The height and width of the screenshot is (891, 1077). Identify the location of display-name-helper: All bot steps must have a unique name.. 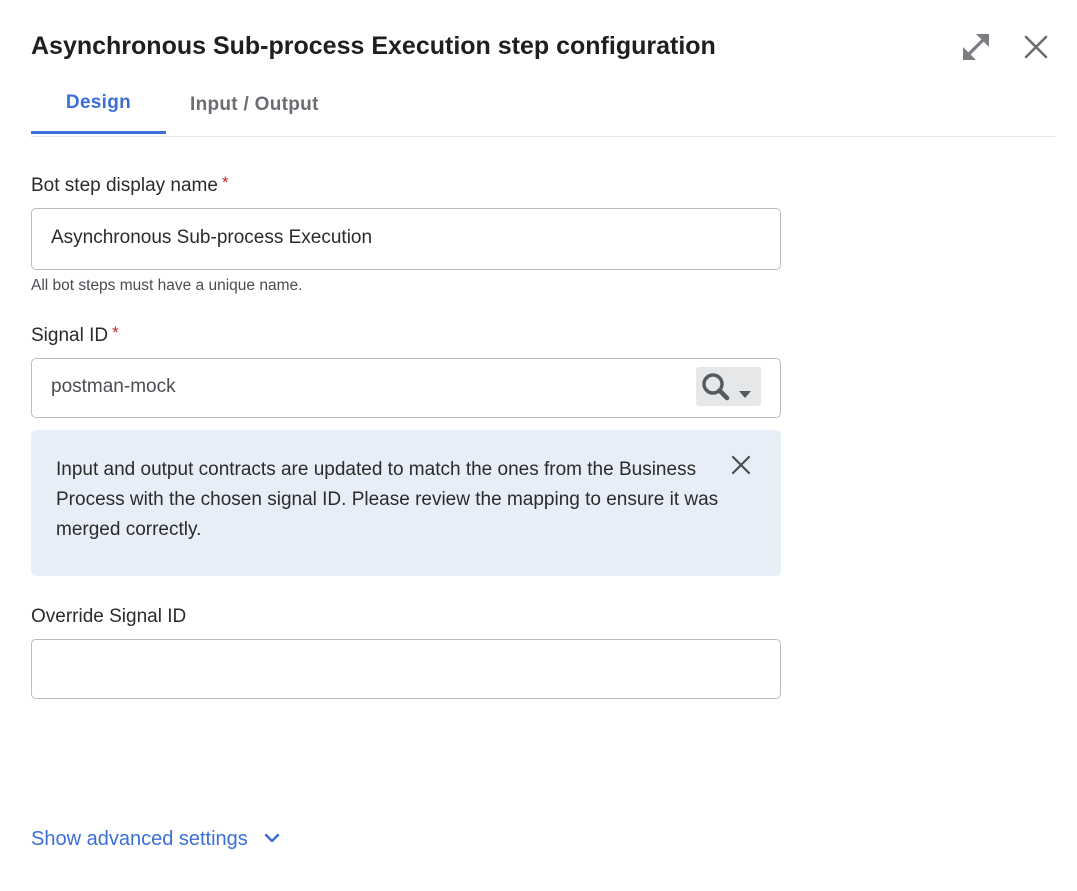
(167, 285).